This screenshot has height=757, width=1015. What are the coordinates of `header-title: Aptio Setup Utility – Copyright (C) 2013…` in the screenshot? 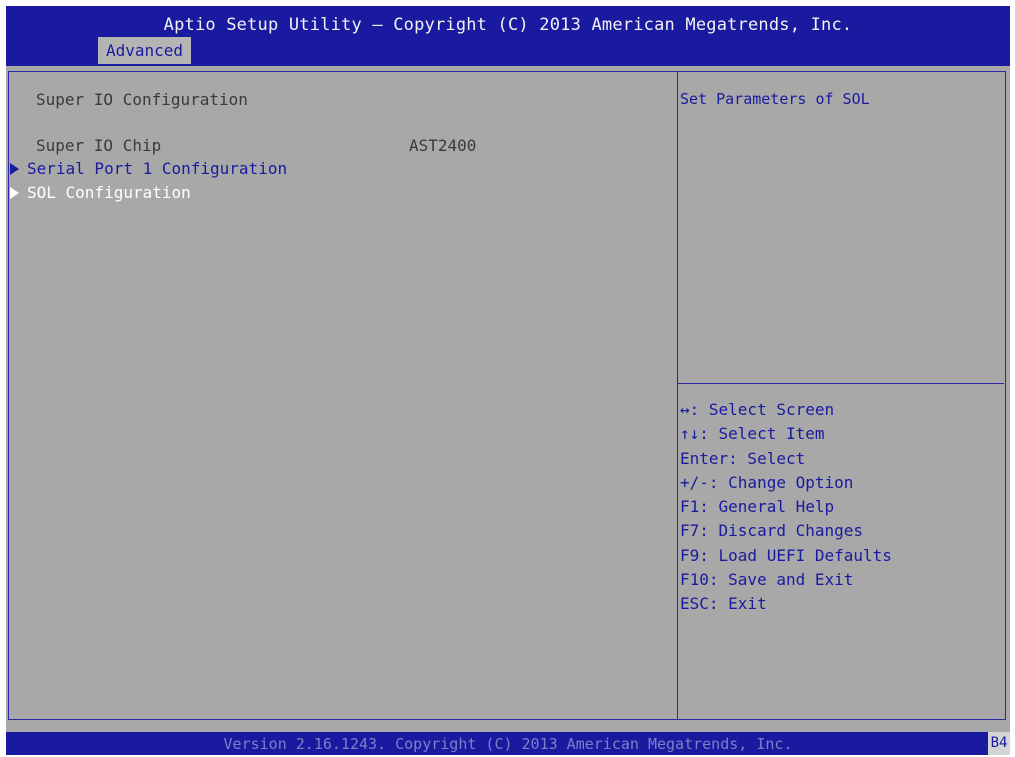 It's located at (508, 25).